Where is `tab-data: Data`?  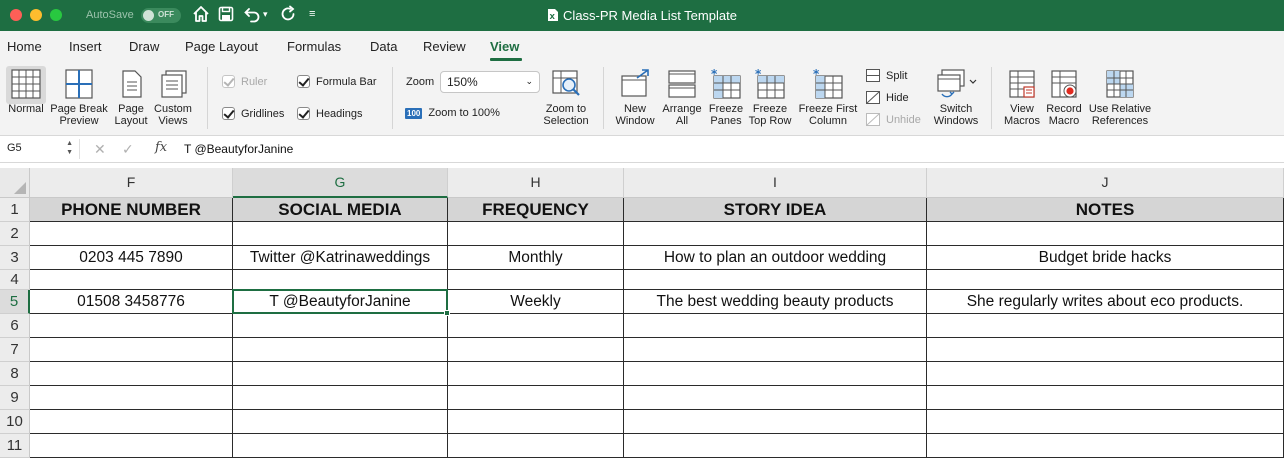 tab-data: Data is located at coordinates (383, 46).